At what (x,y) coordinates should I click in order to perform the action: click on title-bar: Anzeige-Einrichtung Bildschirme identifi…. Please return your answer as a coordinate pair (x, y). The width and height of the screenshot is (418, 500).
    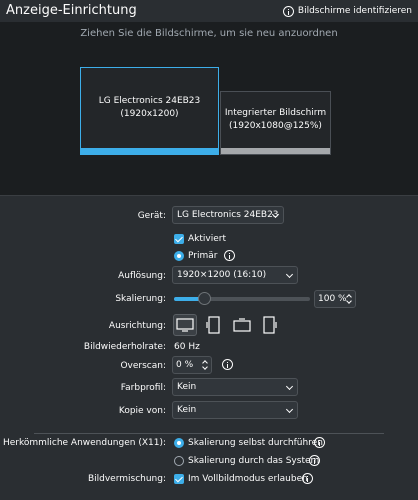
    Looking at the image, I should click on (209, 11).